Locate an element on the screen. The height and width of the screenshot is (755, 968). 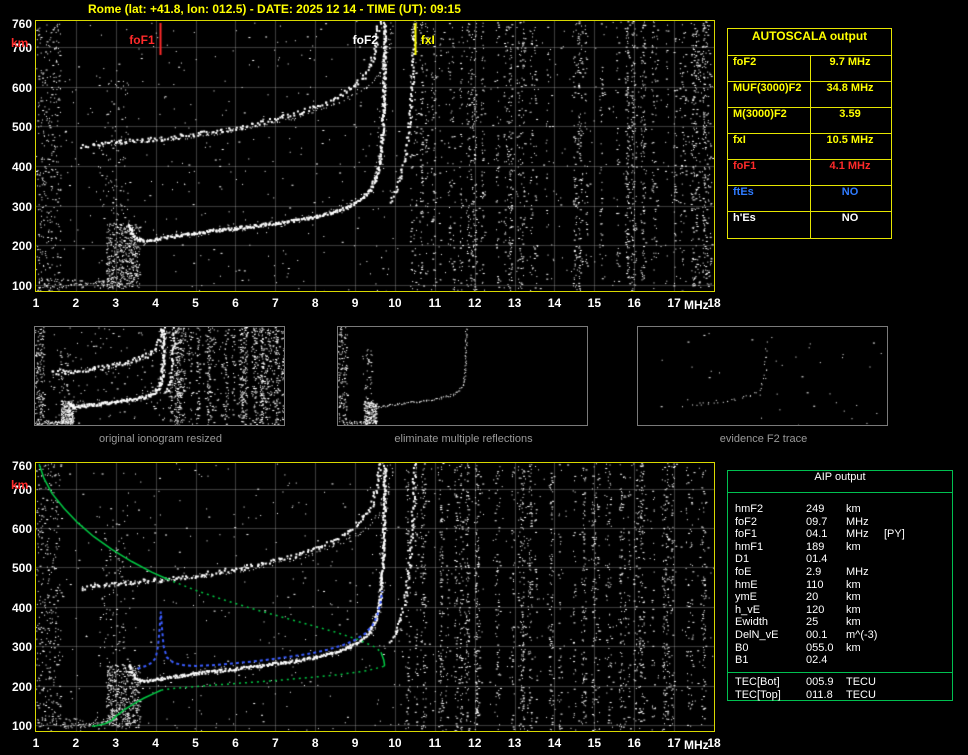
autoscala-param-label: foF2 is located at coordinates (745, 62).